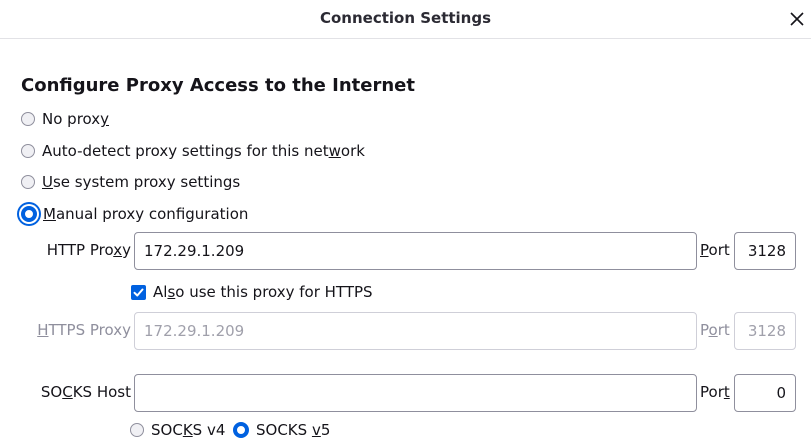 The image size is (811, 447). What do you see at coordinates (146, 214) in the screenshot?
I see `radio-label: Manual proxy configuration` at bounding box center [146, 214].